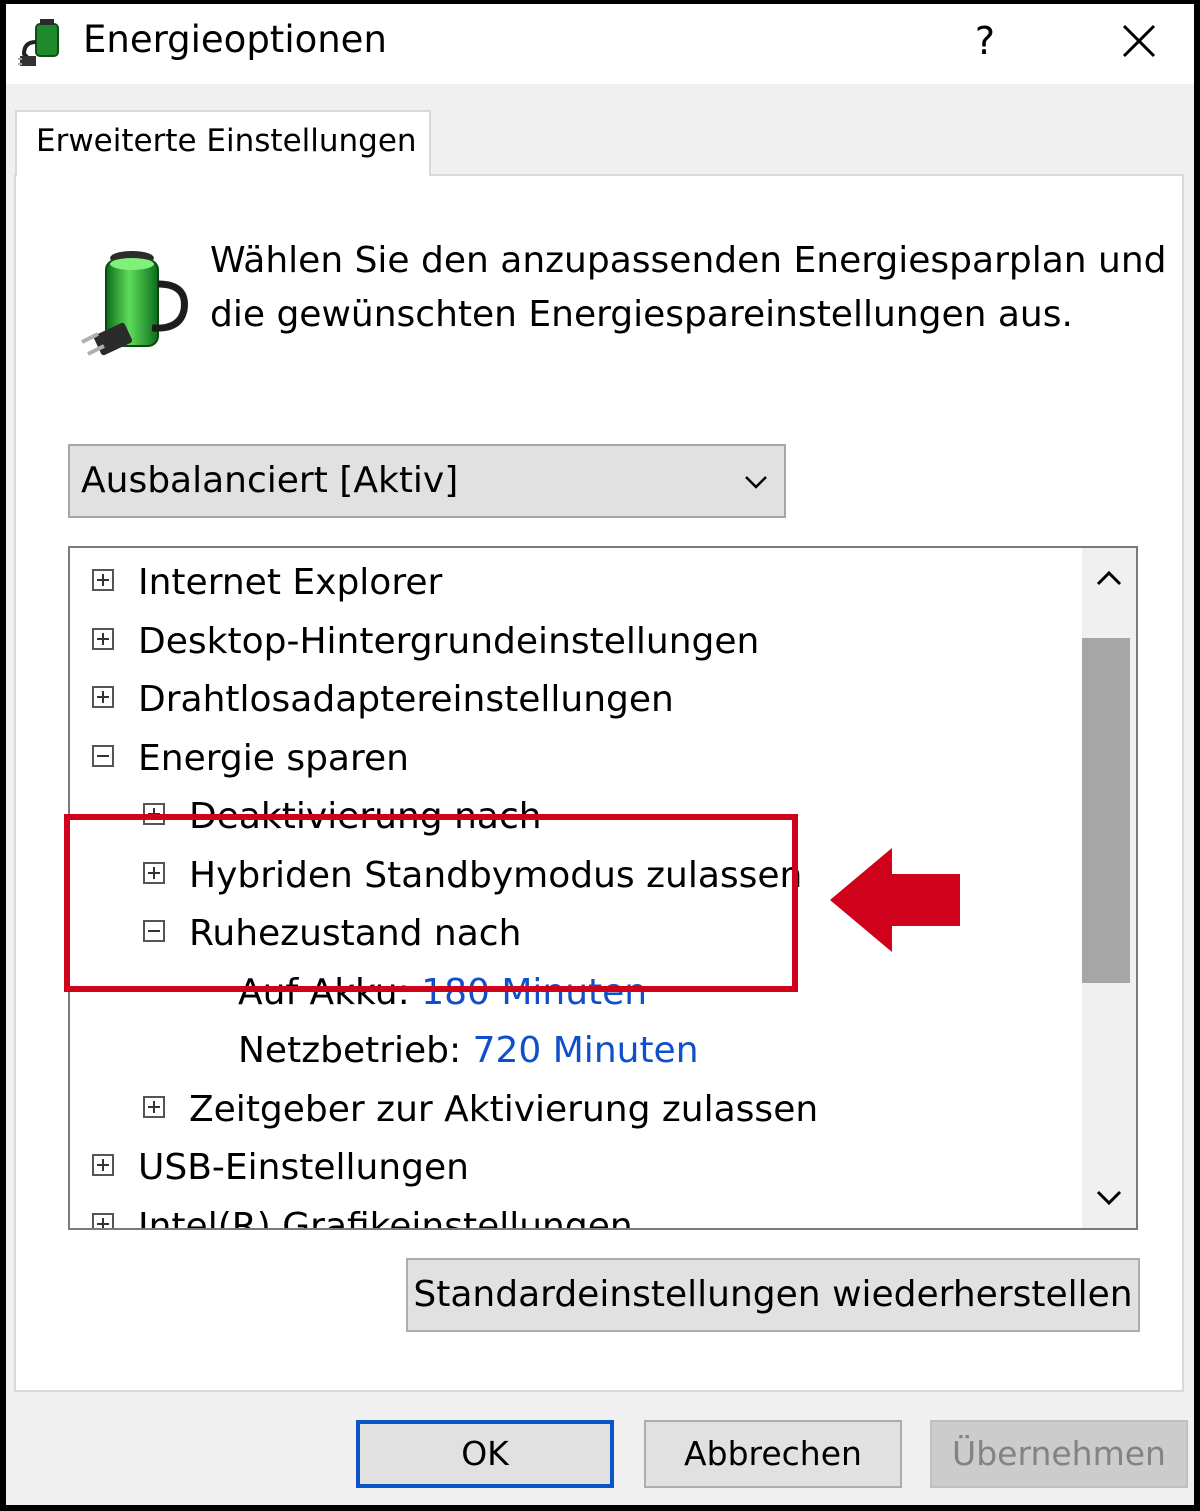 Image resolution: width=1200 pixels, height=1511 pixels. I want to click on plugged-in-value: 720 Minuten, so click(586, 1050).